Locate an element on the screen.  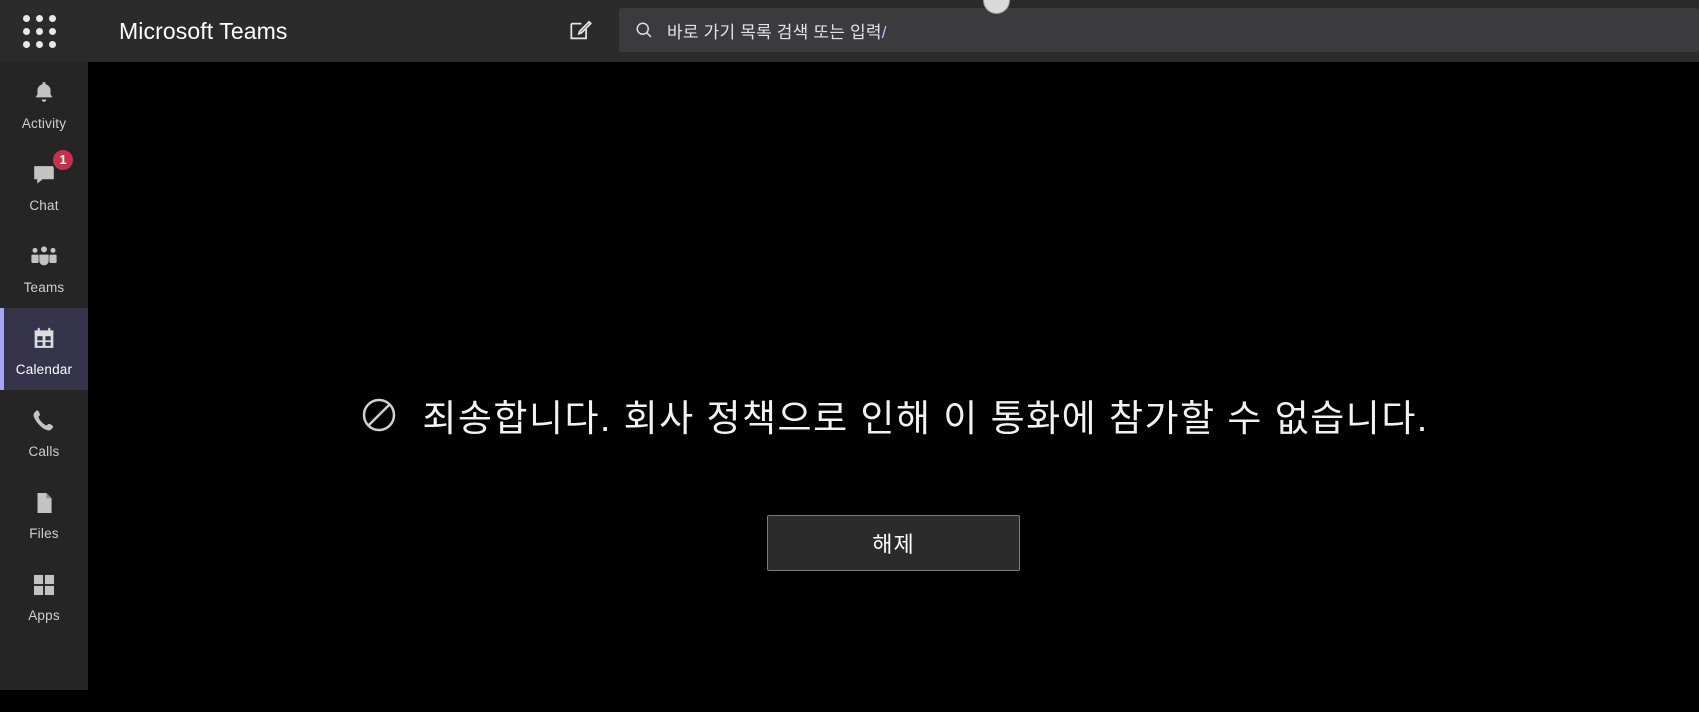
search-placeholder-text: 바로 가기 목록 검색 또는 입력/ is located at coordinates (777, 30).